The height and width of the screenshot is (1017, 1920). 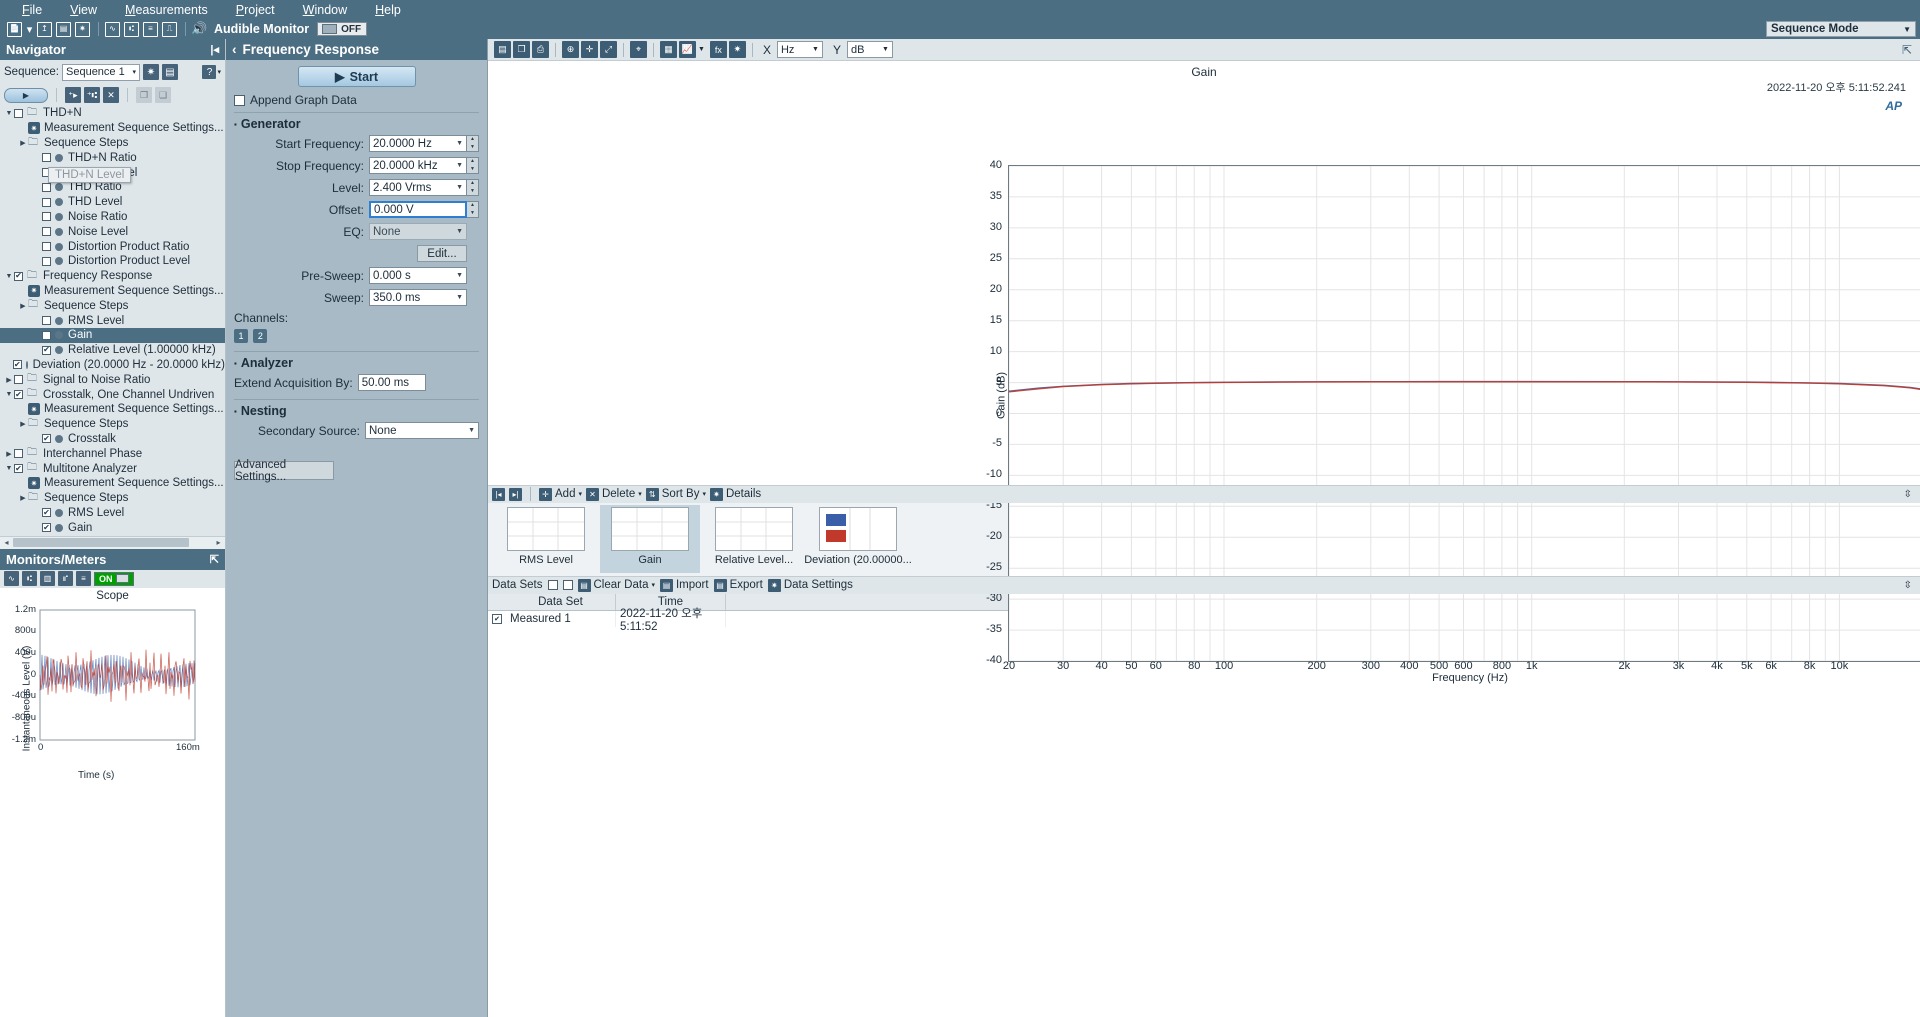 I want to click on menu-item-window: Window, so click(x=325, y=10).